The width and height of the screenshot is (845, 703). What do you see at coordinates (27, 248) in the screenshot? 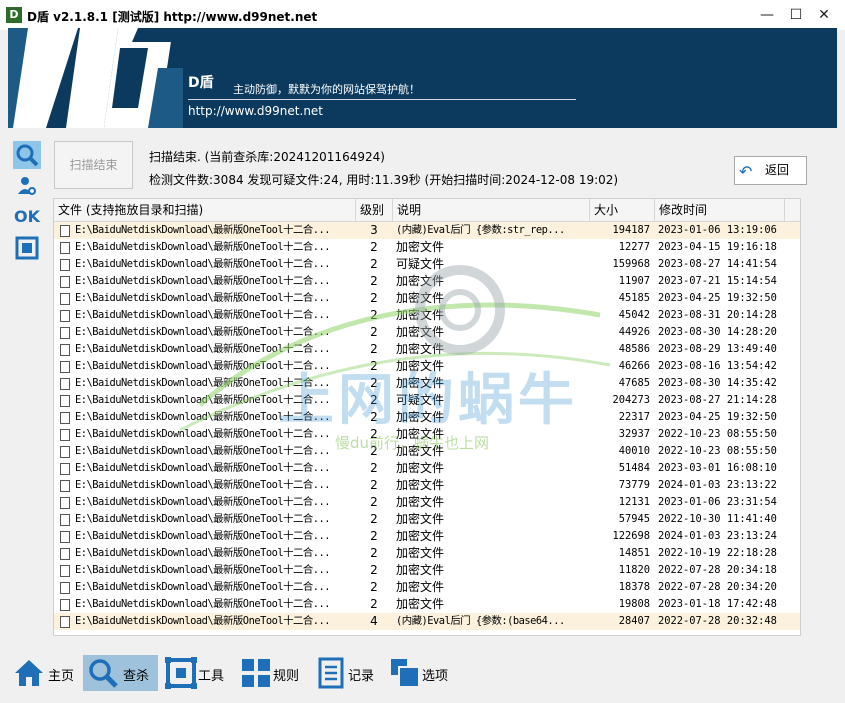
I see `side-window-button` at bounding box center [27, 248].